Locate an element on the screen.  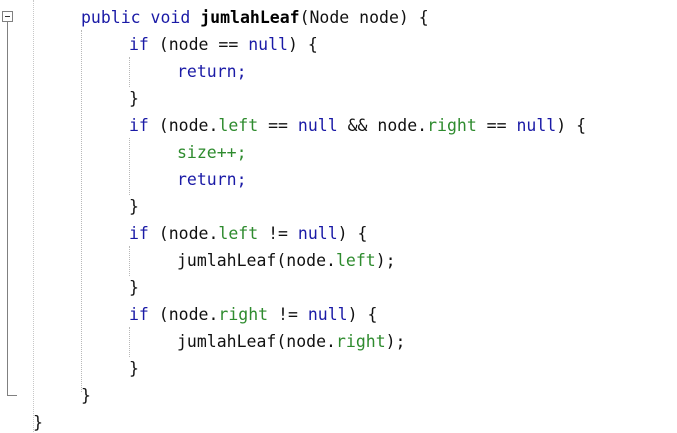
gutter-separator is located at coordinates (33, 216).